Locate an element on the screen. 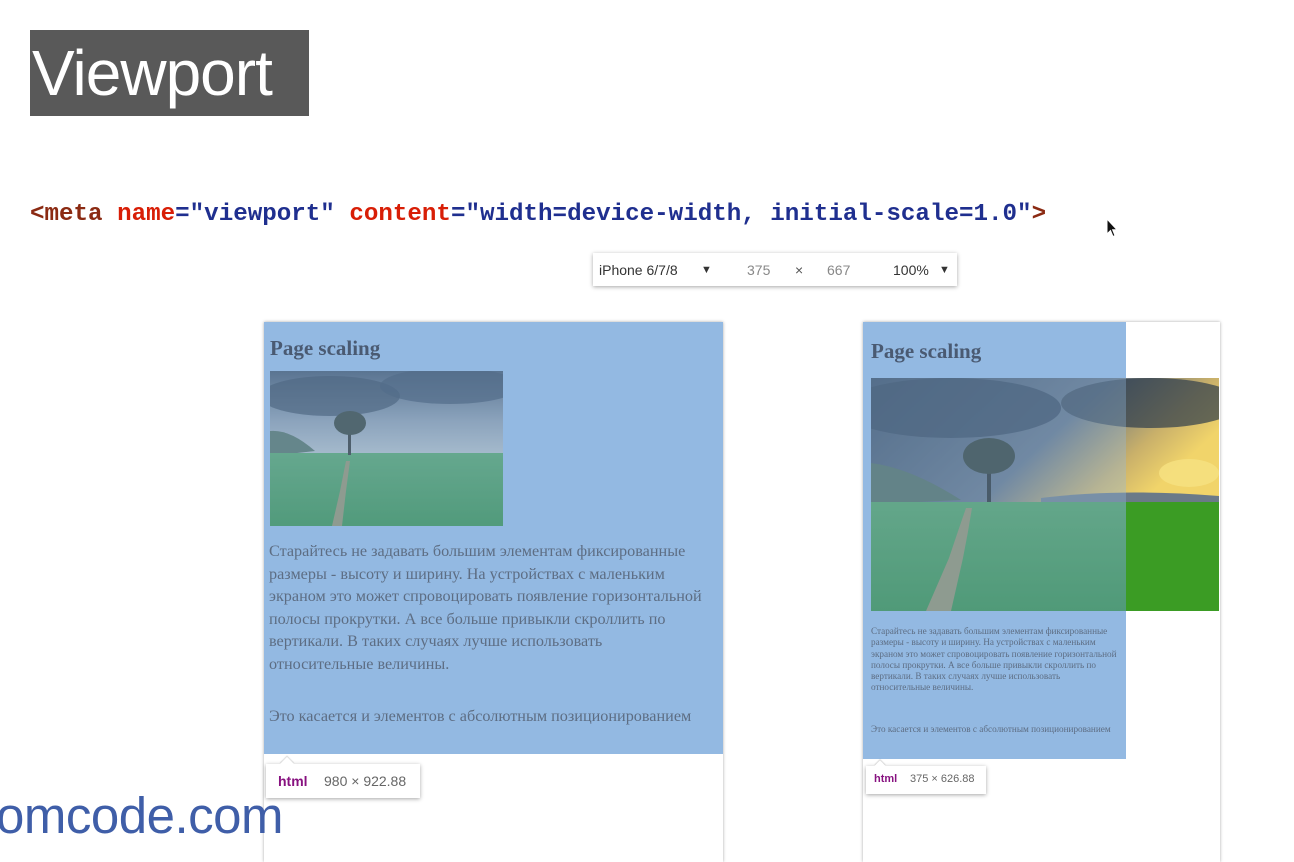 The image size is (1294, 862). code-tag-name: meta is located at coordinates (73, 214).